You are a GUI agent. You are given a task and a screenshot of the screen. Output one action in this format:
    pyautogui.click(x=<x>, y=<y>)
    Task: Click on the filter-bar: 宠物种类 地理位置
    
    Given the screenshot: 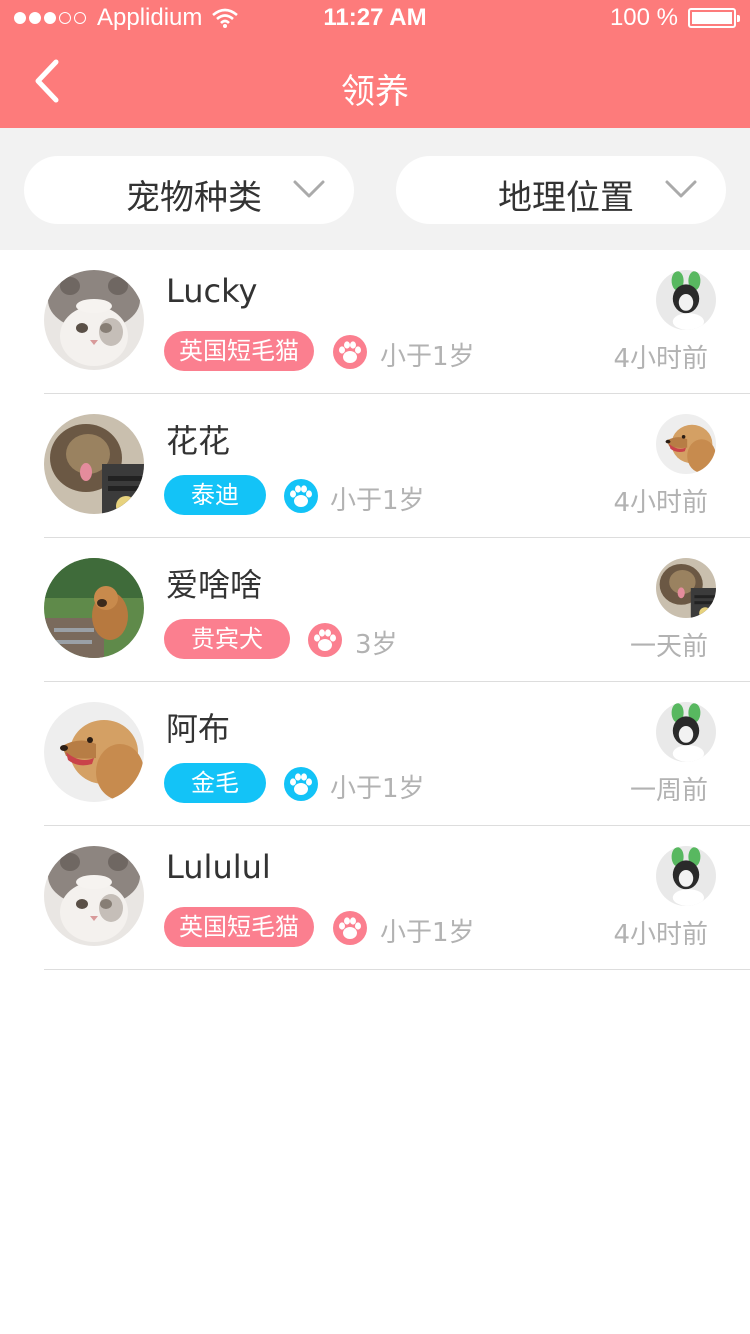 What is the action you would take?
    pyautogui.click(x=375, y=189)
    